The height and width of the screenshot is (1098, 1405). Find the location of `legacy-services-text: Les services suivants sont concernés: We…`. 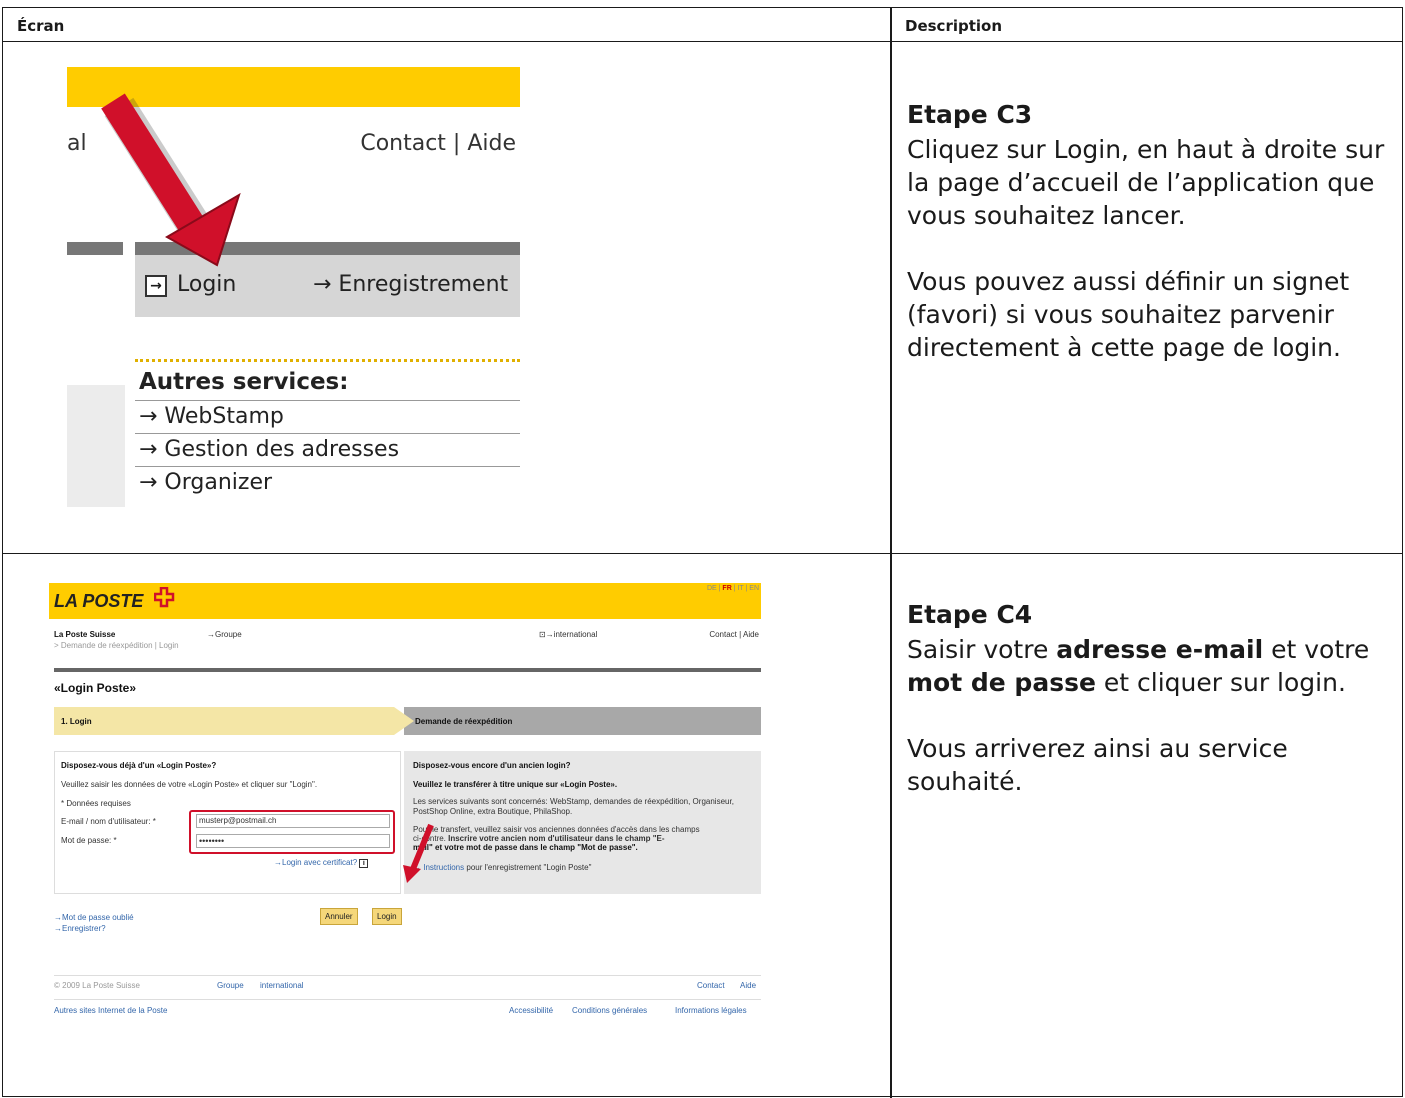

legacy-services-text: Les services suivants sont concernés: We… is located at coordinates (573, 806).